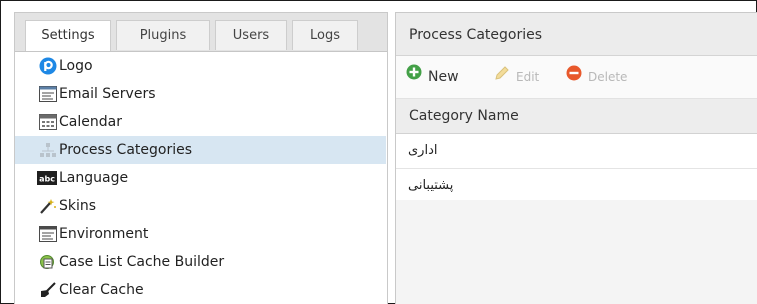  I want to click on tree-item-label: Environment, so click(104, 234).